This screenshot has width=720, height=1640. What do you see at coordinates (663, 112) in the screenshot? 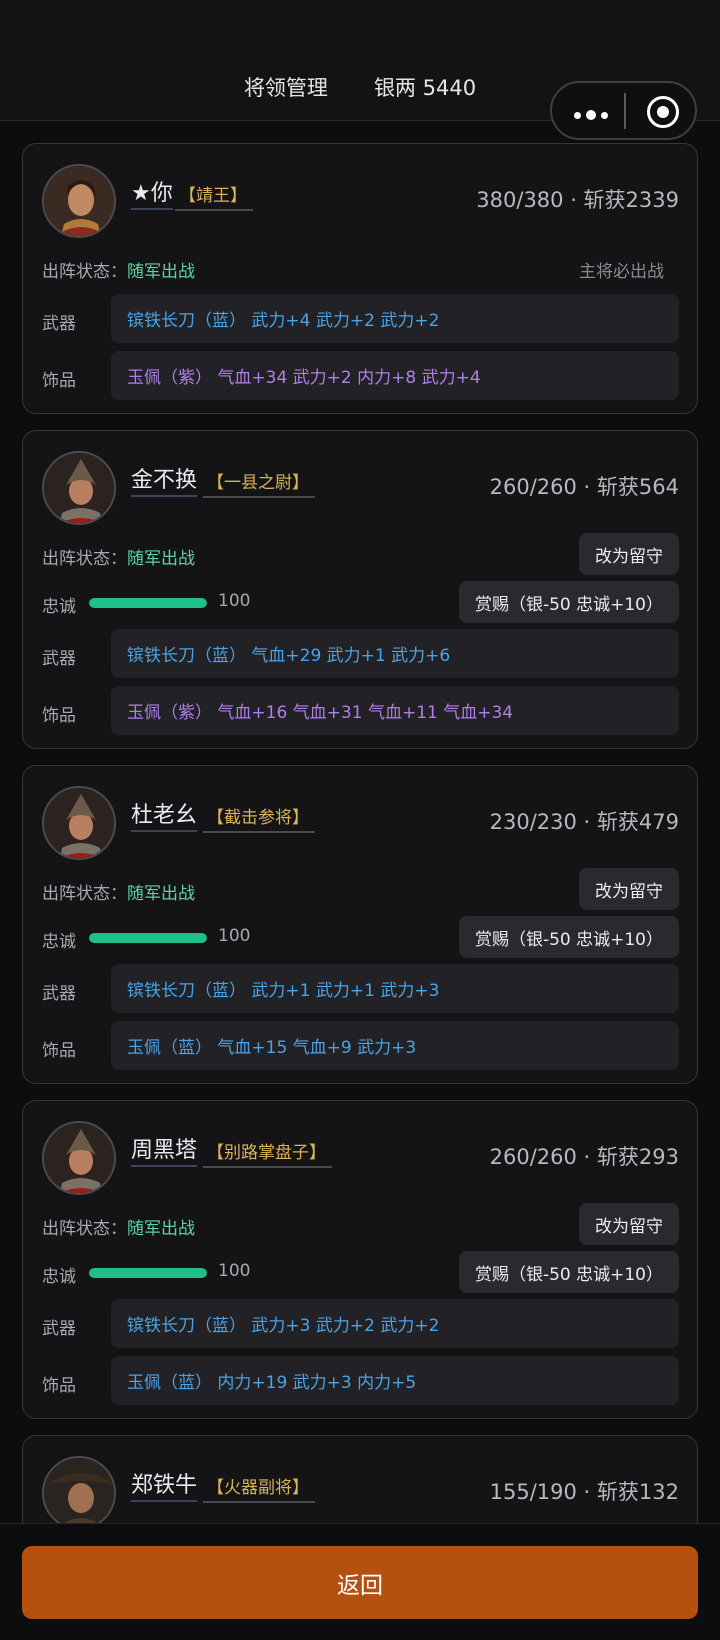
I see `close-target-icon` at bounding box center [663, 112].